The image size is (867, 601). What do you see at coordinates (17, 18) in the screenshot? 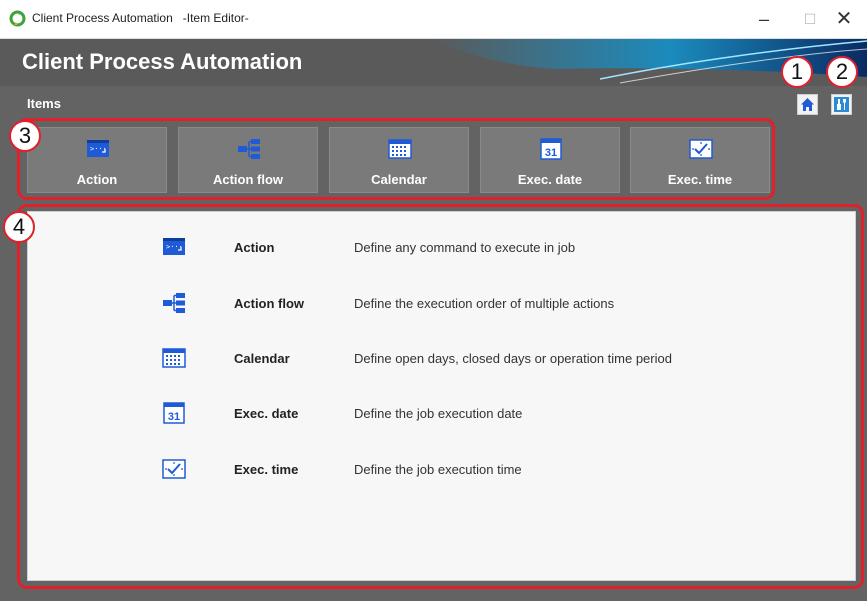
I see `app-logo-icon` at bounding box center [17, 18].